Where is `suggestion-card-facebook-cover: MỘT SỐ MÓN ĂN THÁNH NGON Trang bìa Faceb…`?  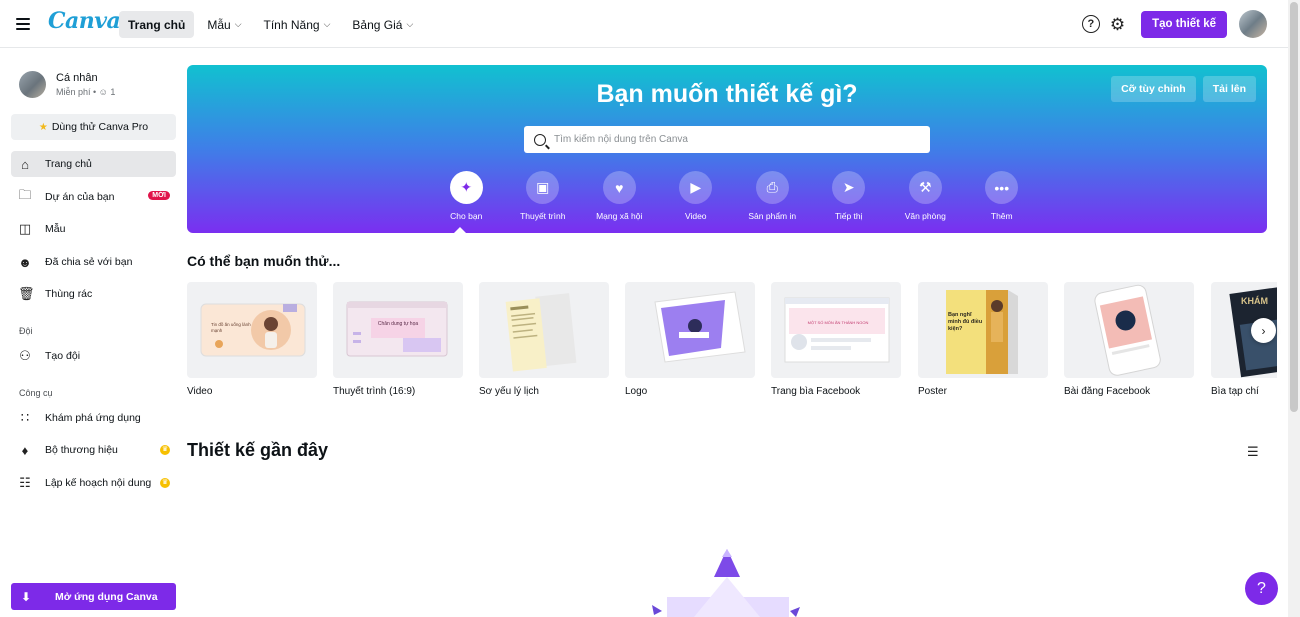 suggestion-card-facebook-cover: MỘT SỐ MÓN ĂN THÁNH NGON Trang bìa Faceb… is located at coordinates (836, 339).